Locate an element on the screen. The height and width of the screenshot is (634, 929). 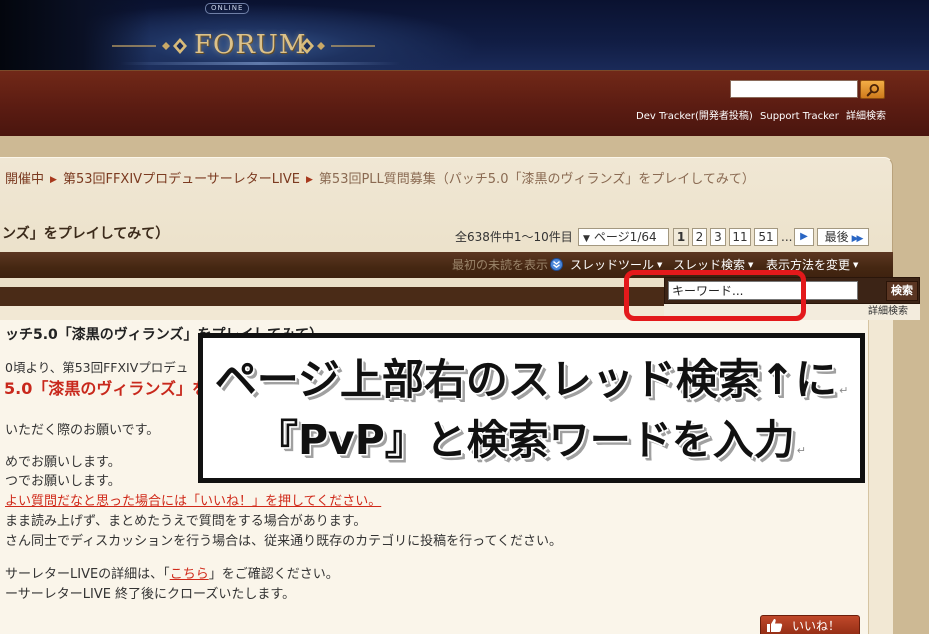
next-page-button: ▶ is located at coordinates (804, 237).